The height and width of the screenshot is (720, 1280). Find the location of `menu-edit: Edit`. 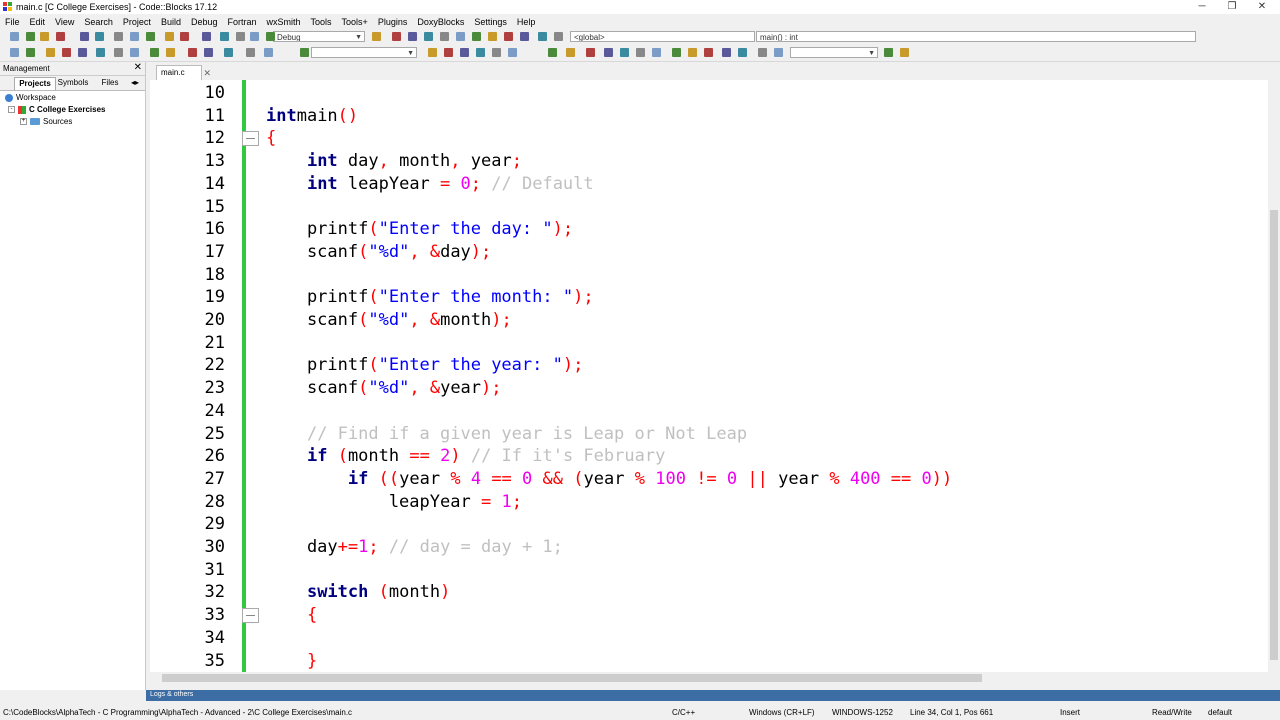

menu-edit: Edit is located at coordinates (38, 22).